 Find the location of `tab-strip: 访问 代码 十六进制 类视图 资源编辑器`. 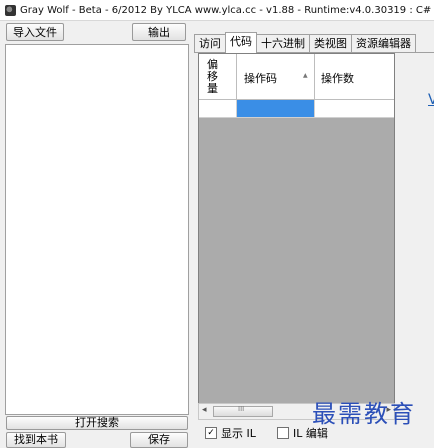

tab-strip: 访问 代码 十六进制 类视图 资源编辑器 is located at coordinates (305, 42).